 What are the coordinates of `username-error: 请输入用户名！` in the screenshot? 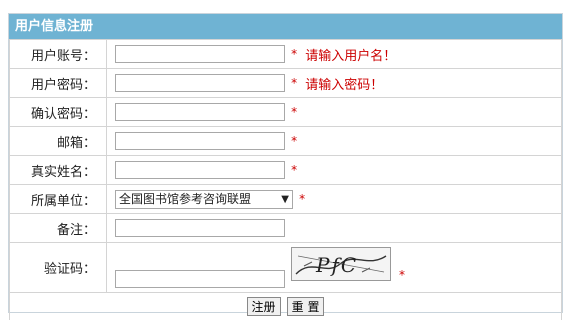 It's located at (351, 56).